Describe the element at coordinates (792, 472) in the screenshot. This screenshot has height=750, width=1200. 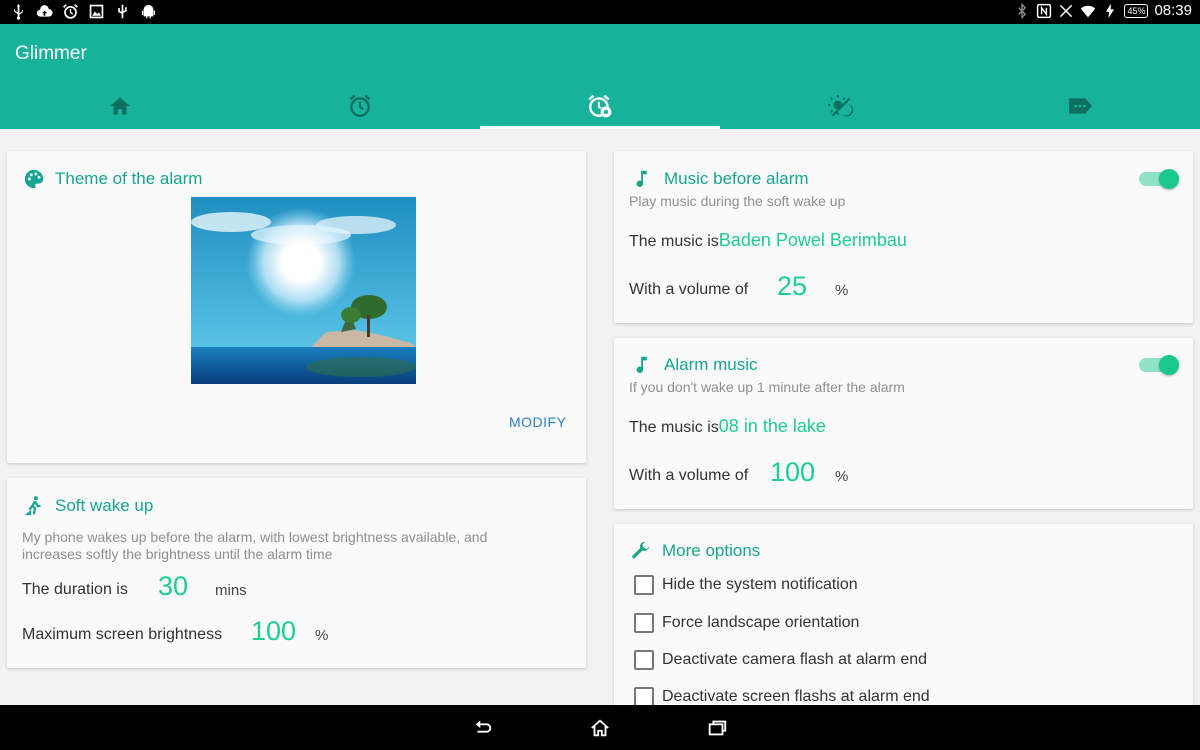
I see `alarm-music-volume: 100` at that location.